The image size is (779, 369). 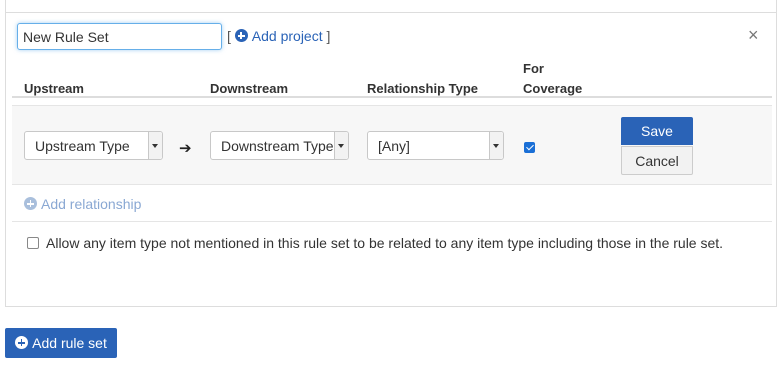 What do you see at coordinates (753, 35) in the screenshot?
I see `close-icon: ×` at bounding box center [753, 35].